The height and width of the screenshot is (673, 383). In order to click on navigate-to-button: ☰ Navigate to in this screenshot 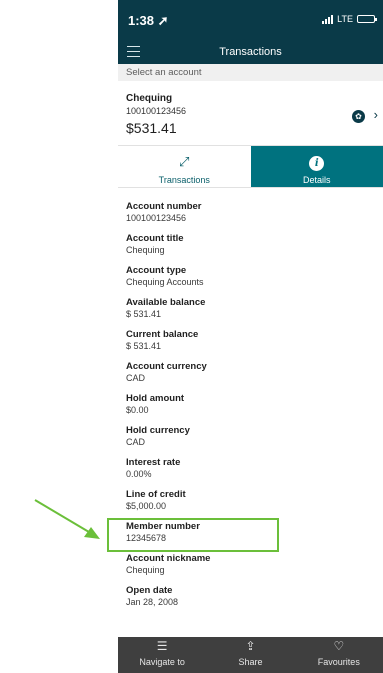, I will do `click(162, 655)`.